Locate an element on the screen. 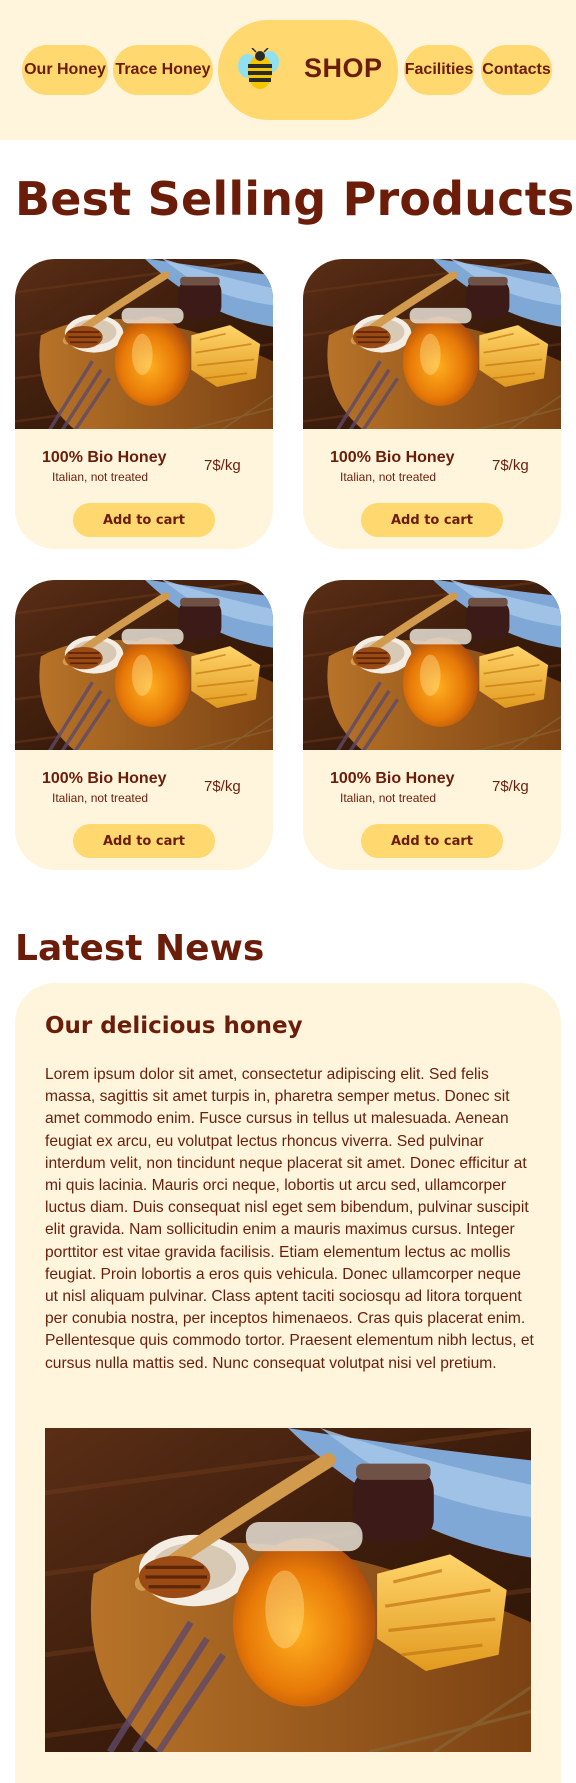 This screenshot has height=1783, width=576. shop-logo-button: SHOP is located at coordinates (308, 70).